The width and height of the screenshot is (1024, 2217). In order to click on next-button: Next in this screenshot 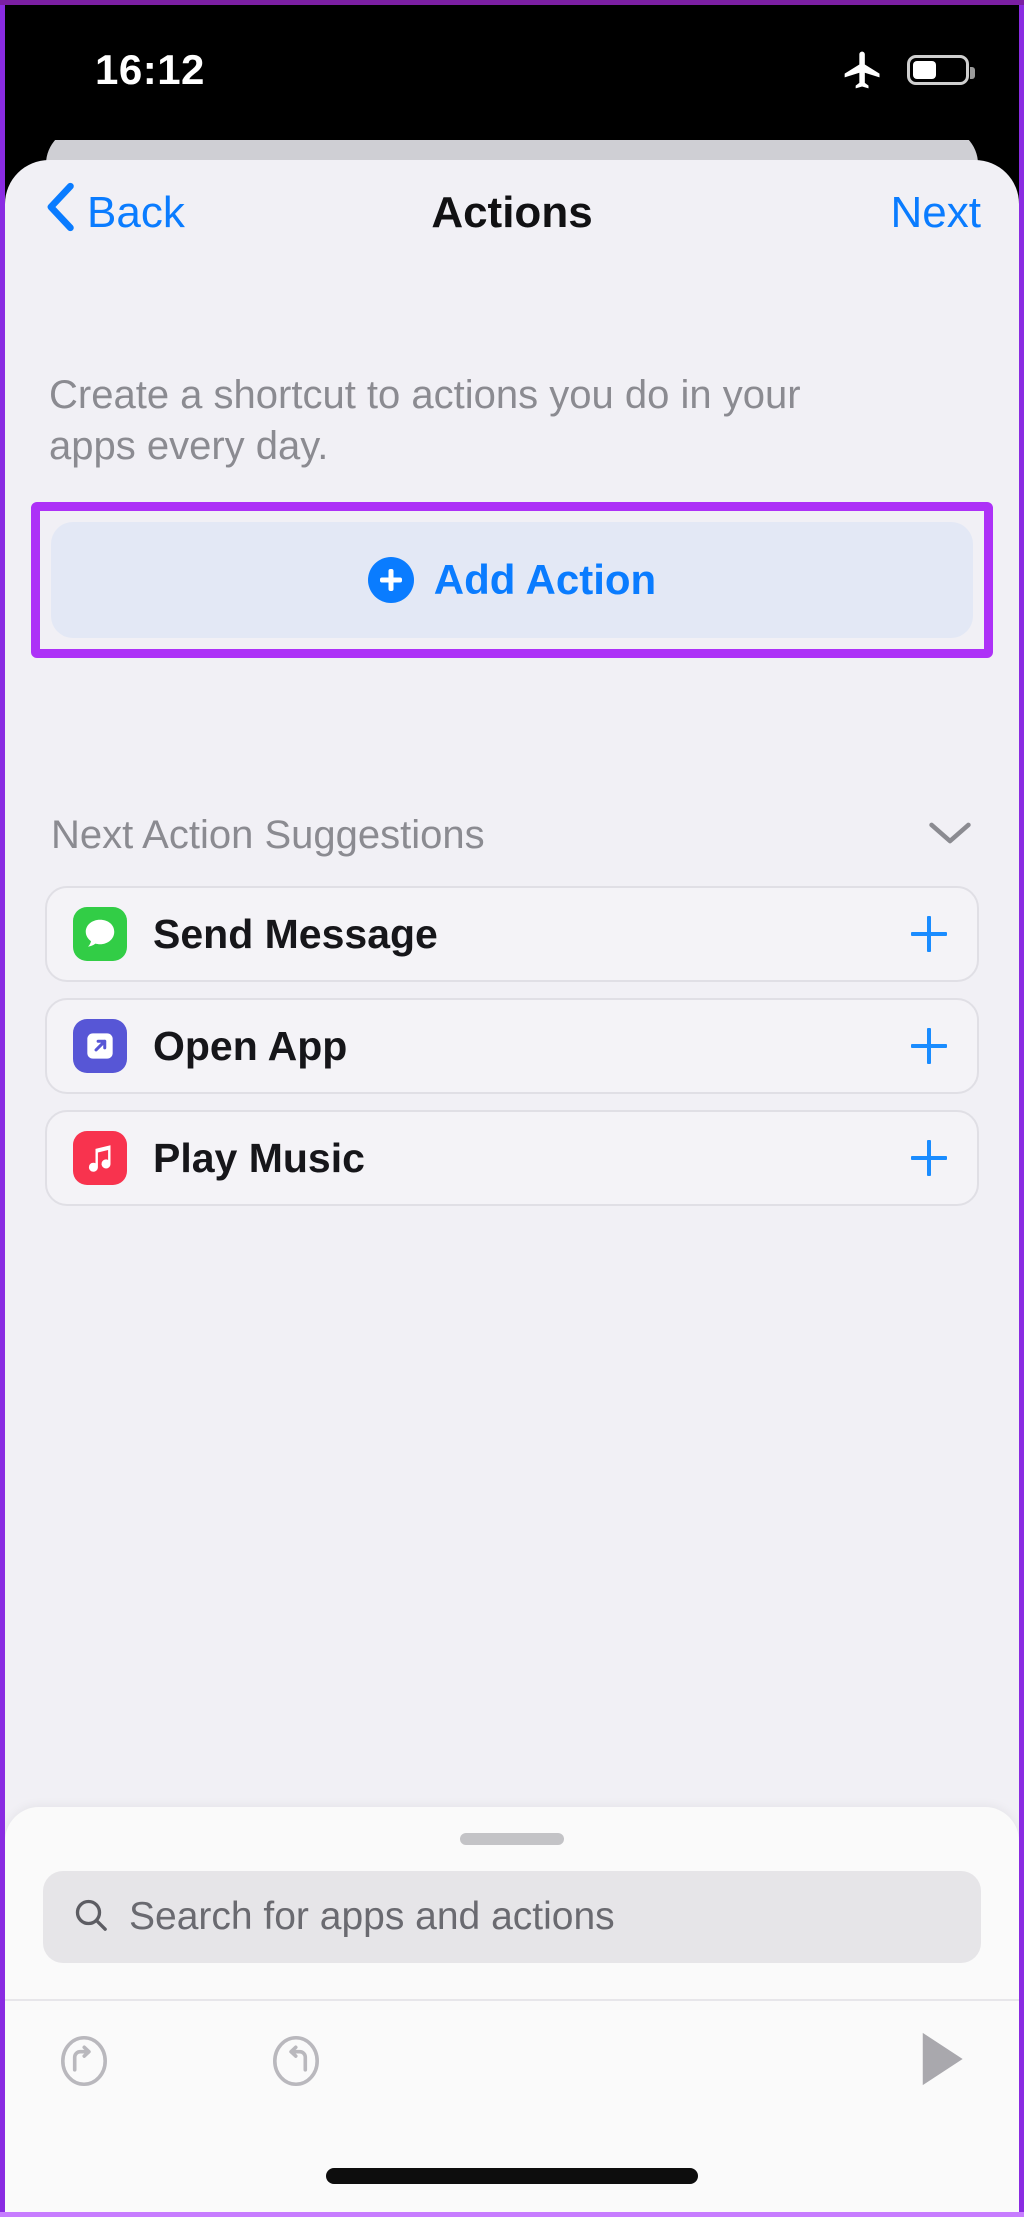, I will do `click(936, 213)`.